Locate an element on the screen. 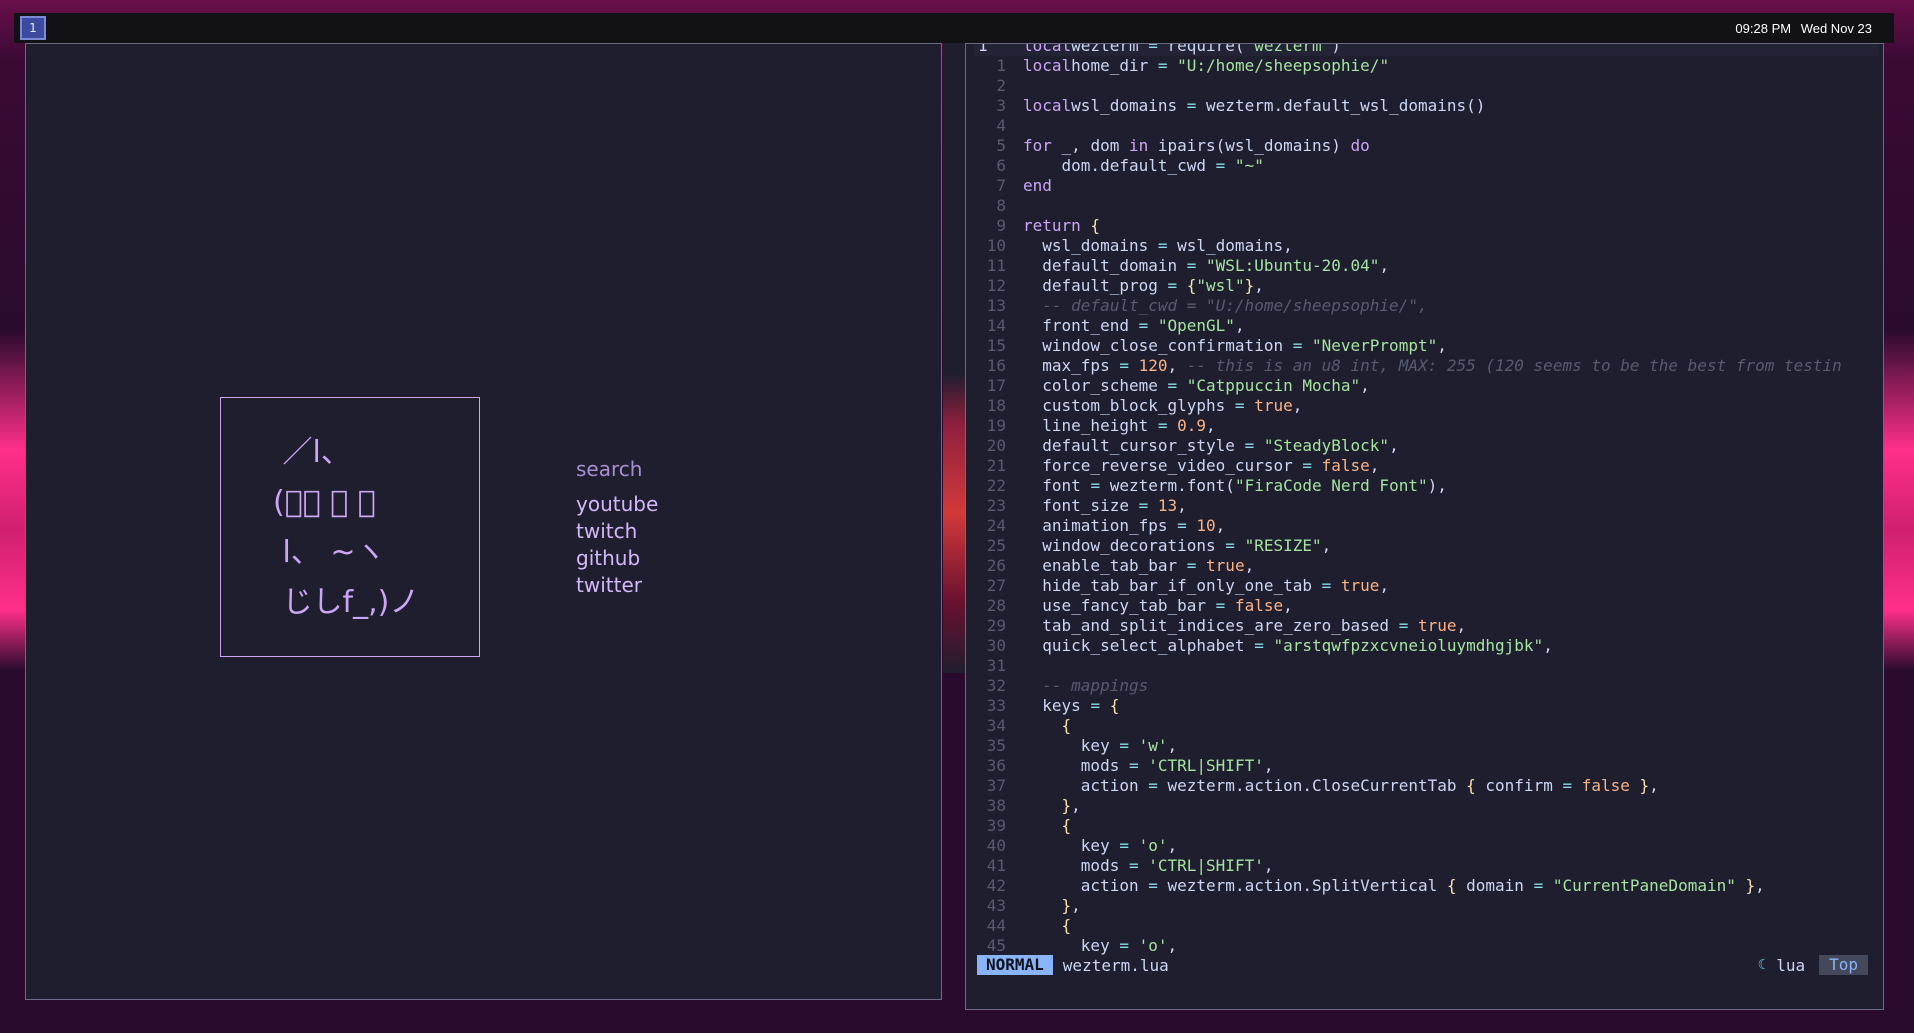 The width and height of the screenshot is (1914, 1033). code-line: 5 for _, dom in ipairs(wsl_domains) do is located at coordinates (1426, 146).